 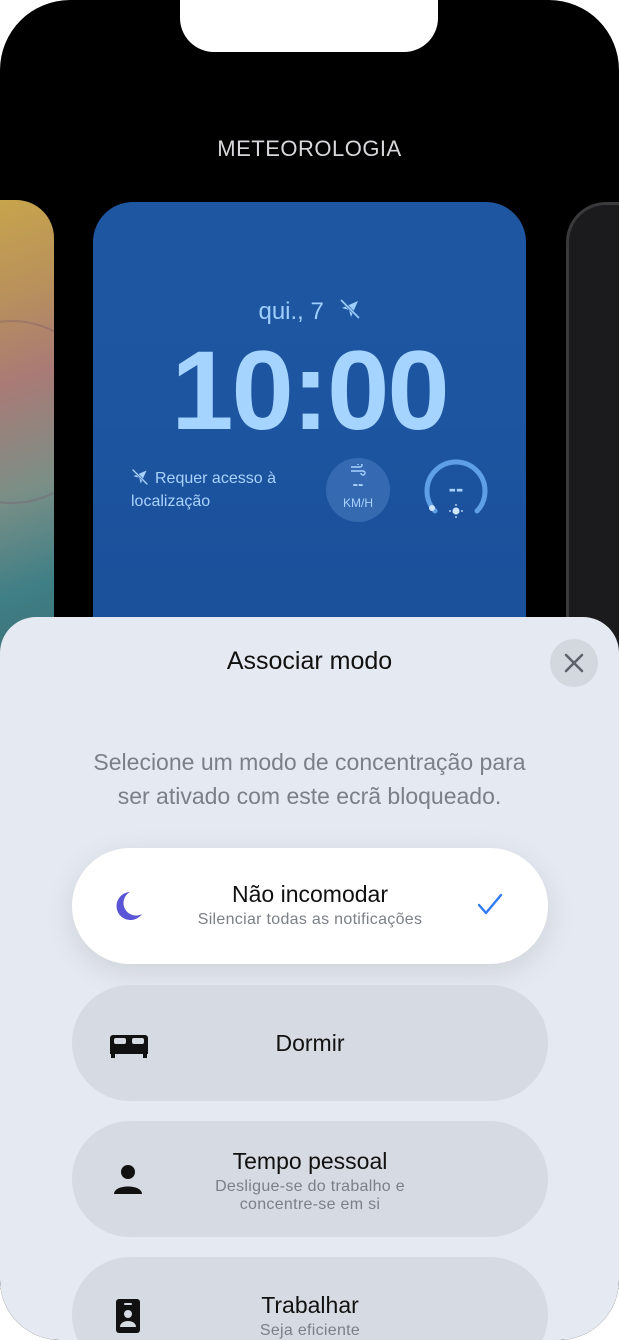 I want to click on location-warning-line2: localização, so click(x=171, y=501).